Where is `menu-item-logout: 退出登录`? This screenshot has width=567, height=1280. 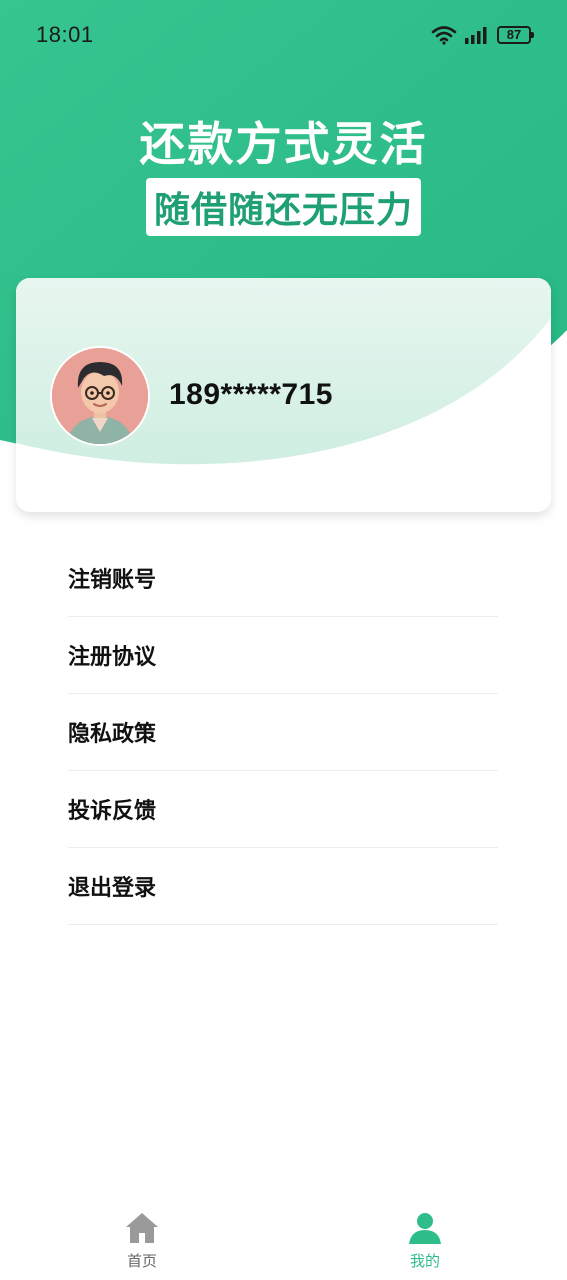 menu-item-logout: 退出登录 is located at coordinates (283, 886).